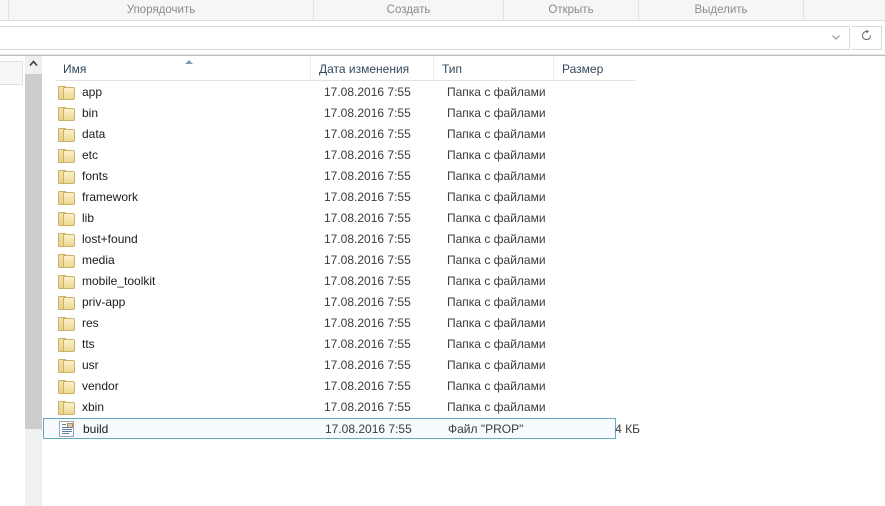 This screenshot has height=506, width=885. What do you see at coordinates (90, 113) in the screenshot?
I see `file-name: bin` at bounding box center [90, 113].